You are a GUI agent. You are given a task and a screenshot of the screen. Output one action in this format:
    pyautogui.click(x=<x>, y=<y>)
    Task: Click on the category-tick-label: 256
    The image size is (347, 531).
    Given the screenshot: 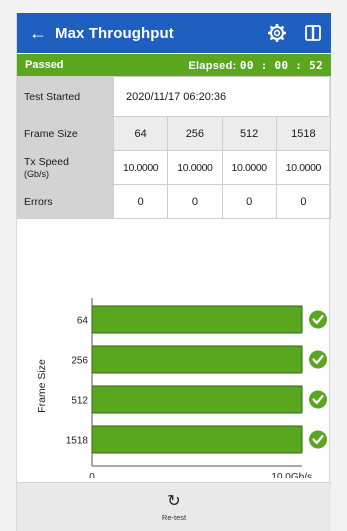 What is the action you would take?
    pyautogui.click(x=79, y=361)
    